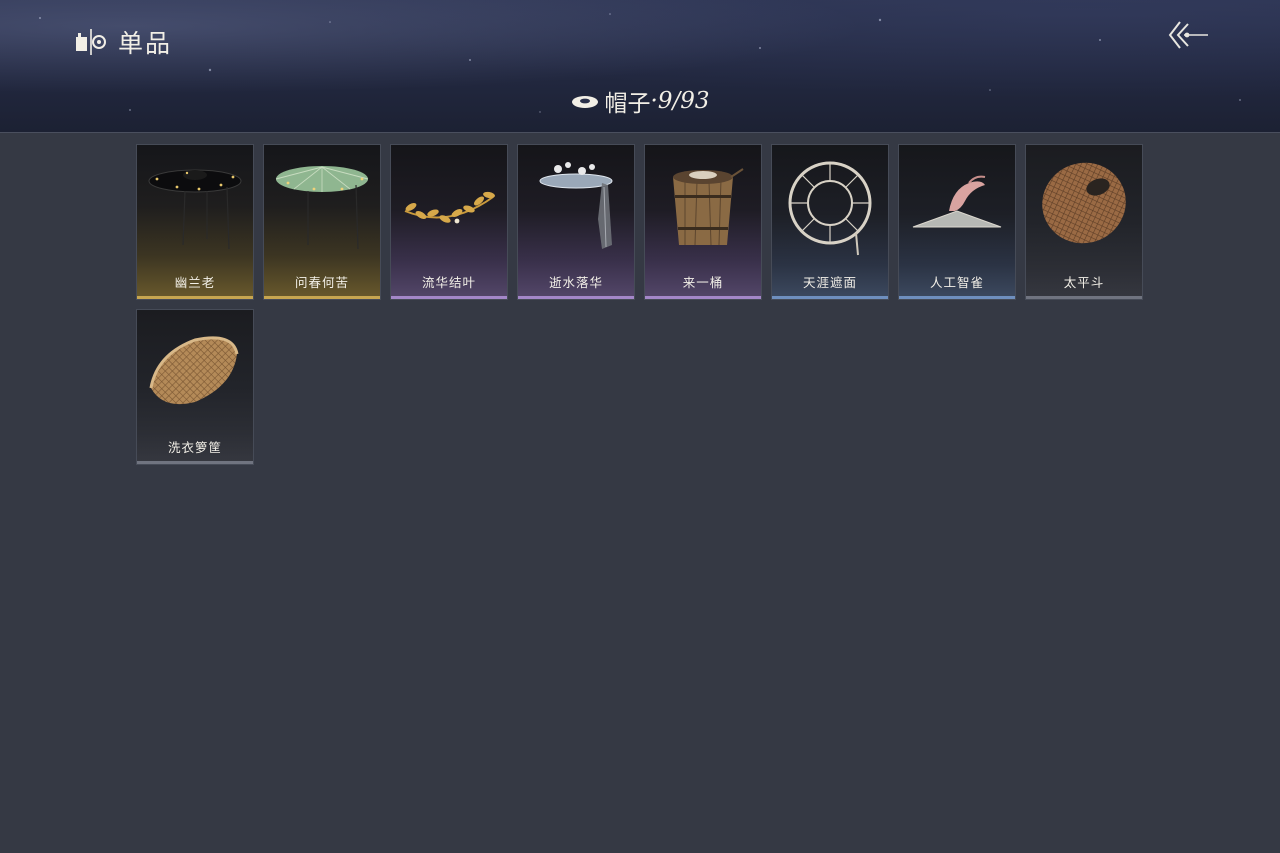 The image size is (1280, 853). I want to click on item-name: 来一桶, so click(703, 282).